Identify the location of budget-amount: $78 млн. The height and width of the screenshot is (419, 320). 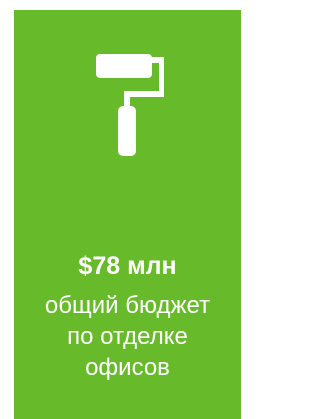
(127, 266).